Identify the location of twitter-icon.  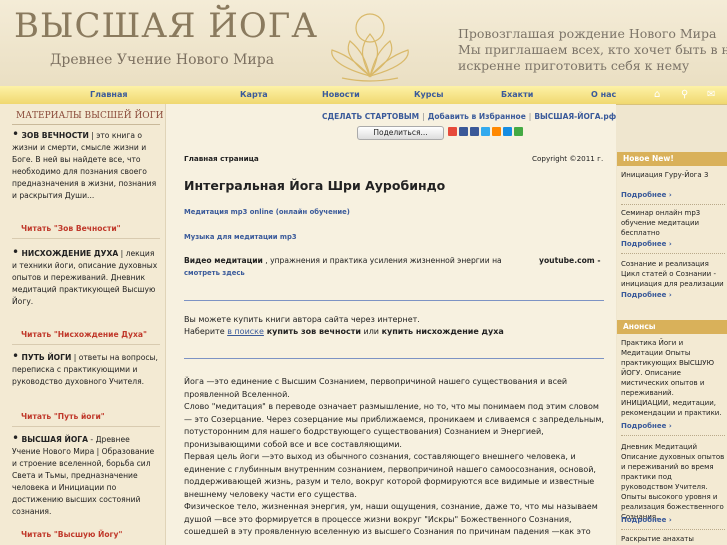
(485, 131).